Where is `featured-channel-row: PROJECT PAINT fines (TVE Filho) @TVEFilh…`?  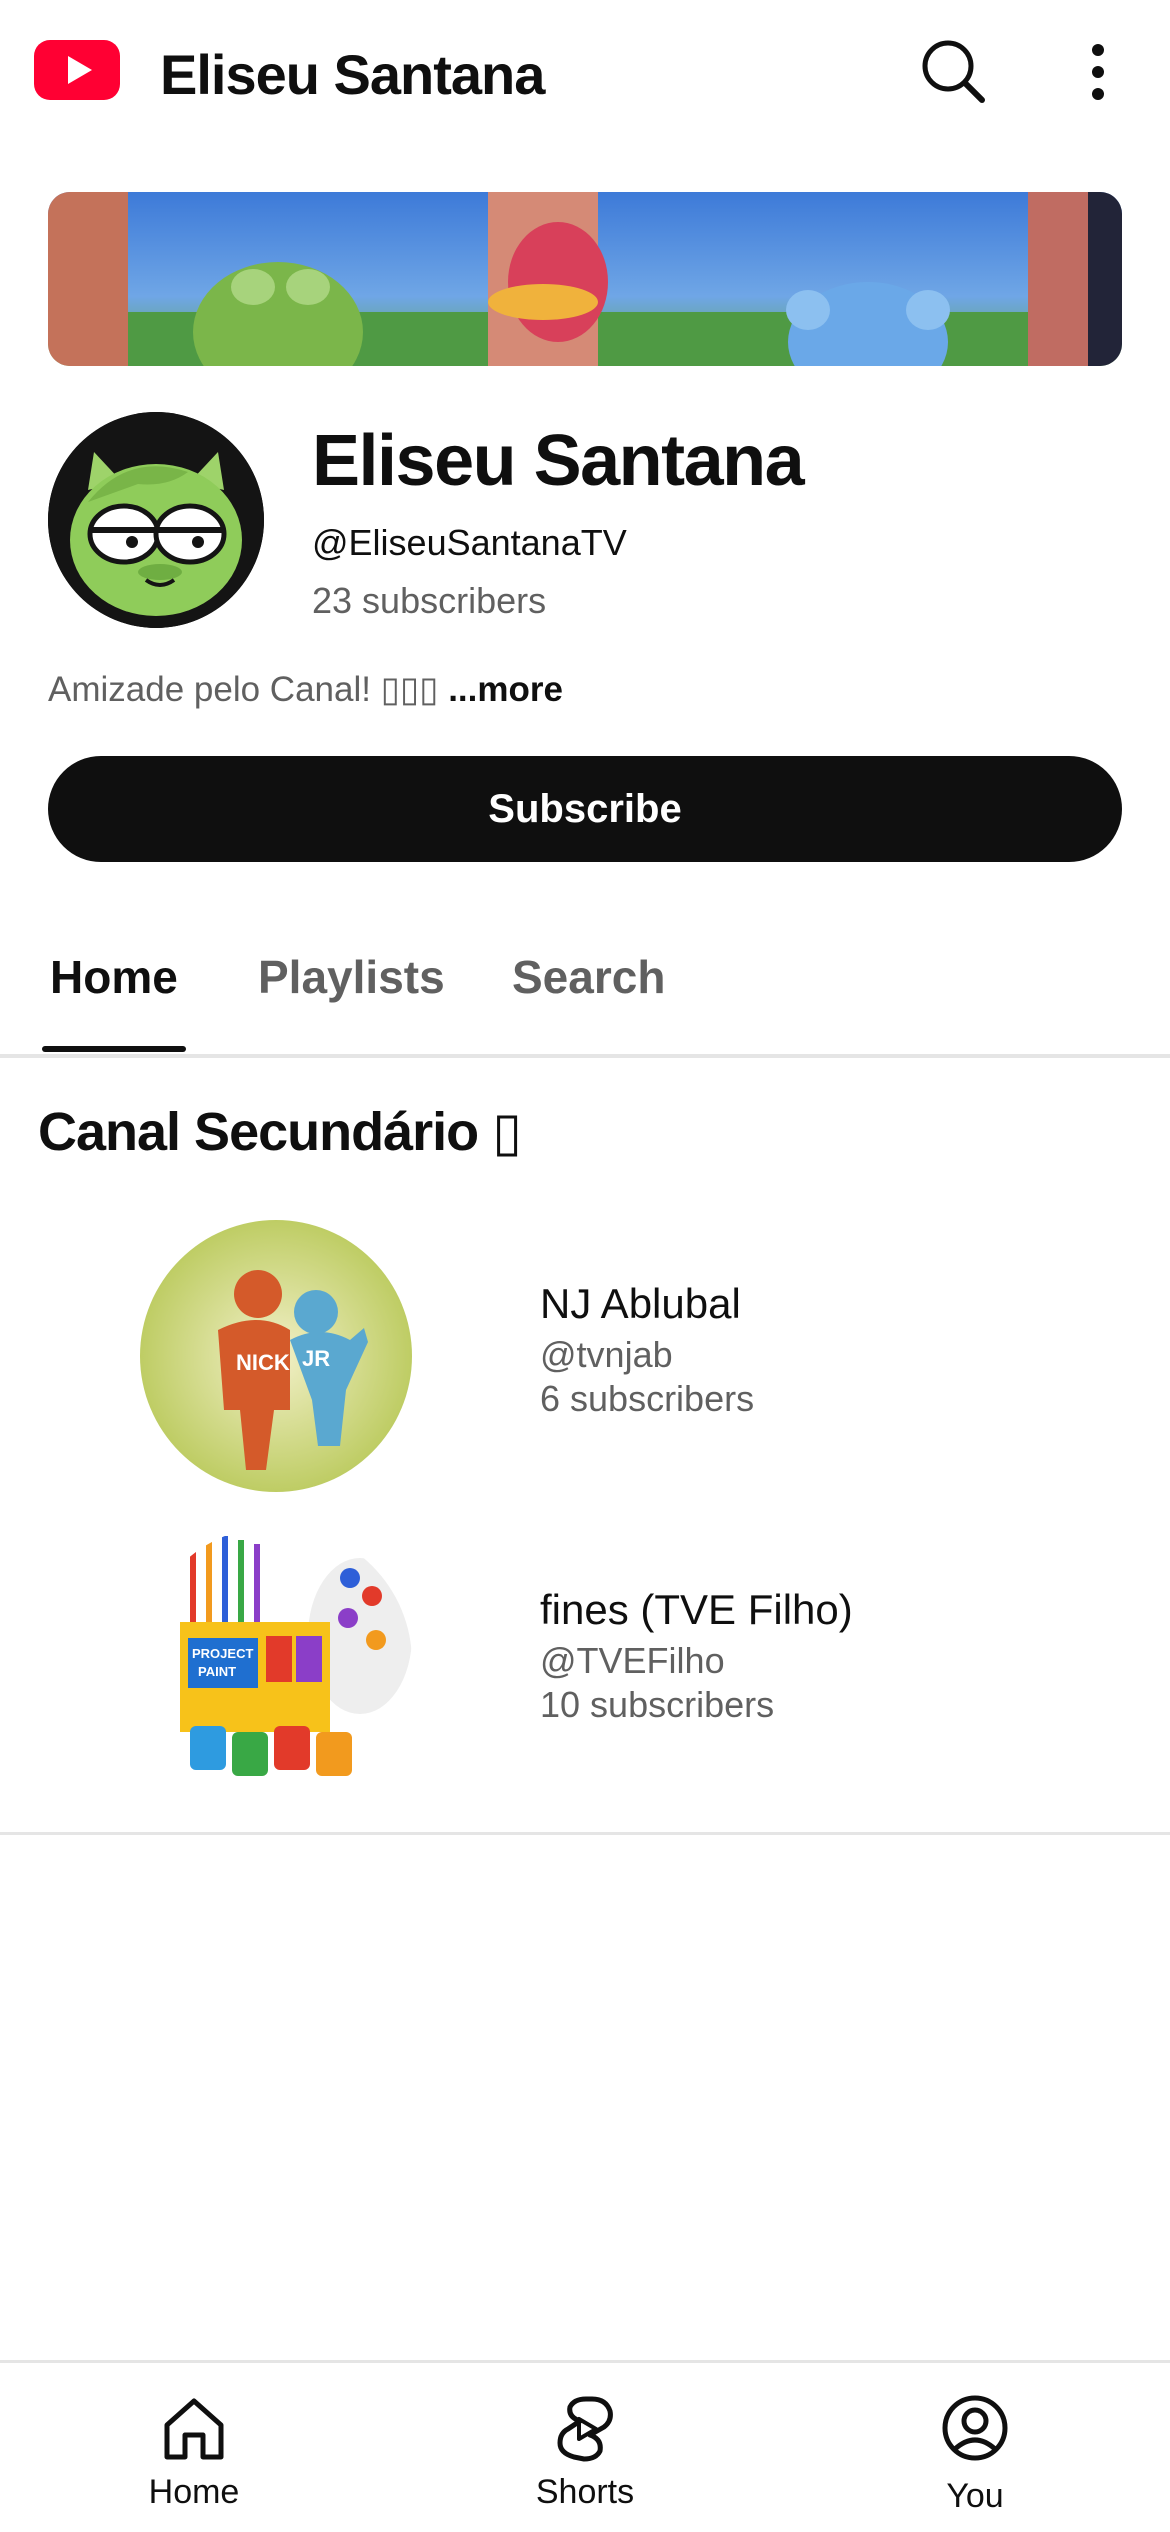
featured-channel-row: PROJECT PAINT fines (TVE Filho) @TVEFilh… is located at coordinates (585, 1666).